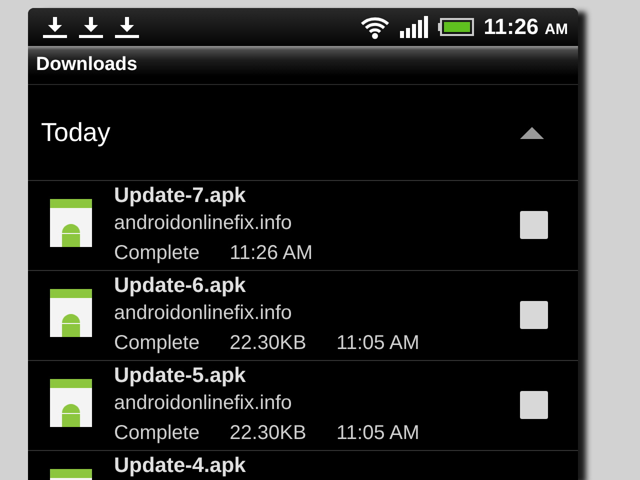 This screenshot has width=640, height=480. What do you see at coordinates (180, 285) in the screenshot?
I see `file-name: Update-6.apk` at bounding box center [180, 285].